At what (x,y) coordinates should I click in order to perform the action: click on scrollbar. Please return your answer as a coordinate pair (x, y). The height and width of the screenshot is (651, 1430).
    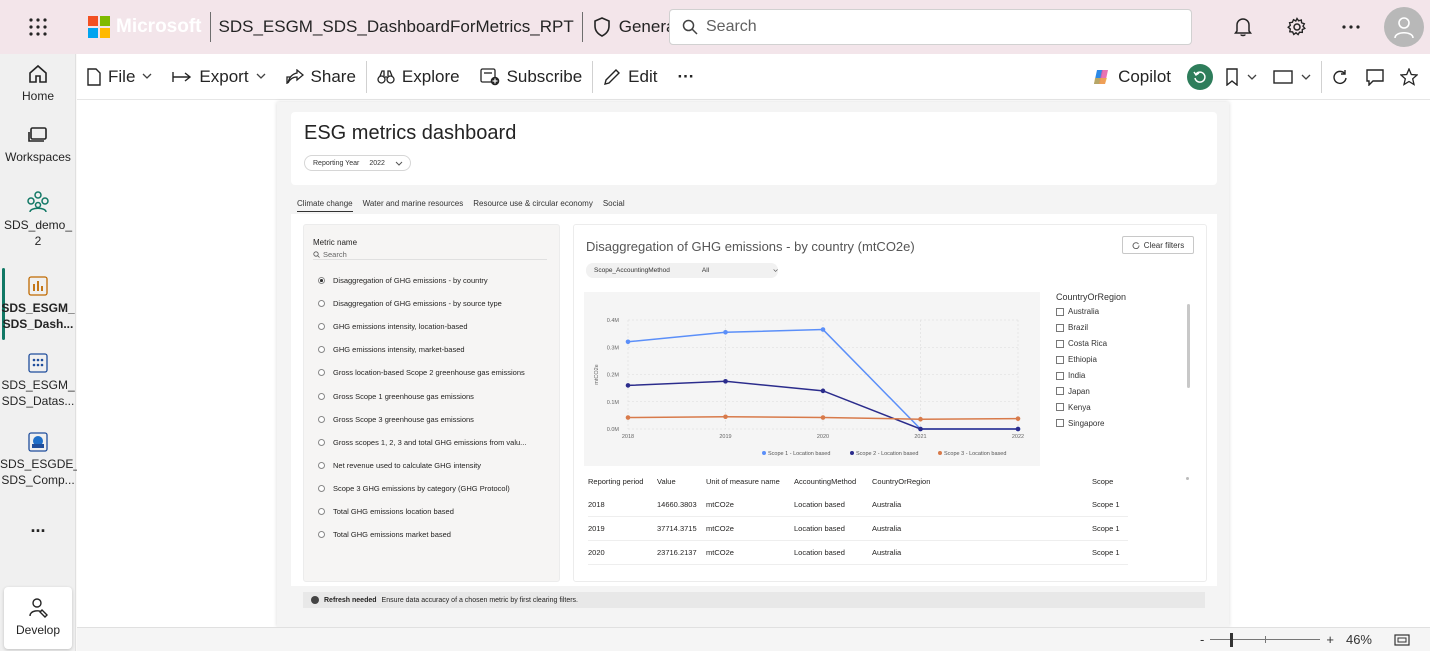
    Looking at the image, I should click on (1188, 346).